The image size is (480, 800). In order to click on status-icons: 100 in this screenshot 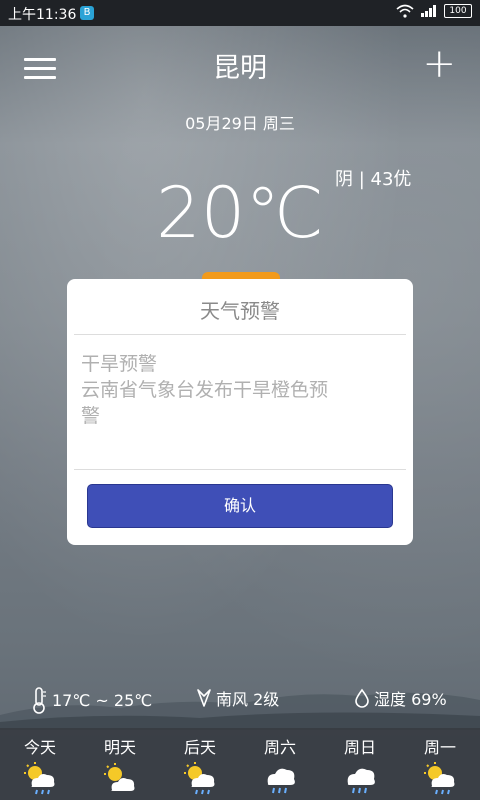, I will do `click(434, 11)`.